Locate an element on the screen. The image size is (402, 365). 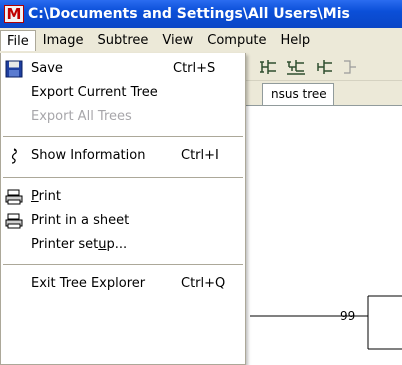
menu-file: File is located at coordinates (18, 40).